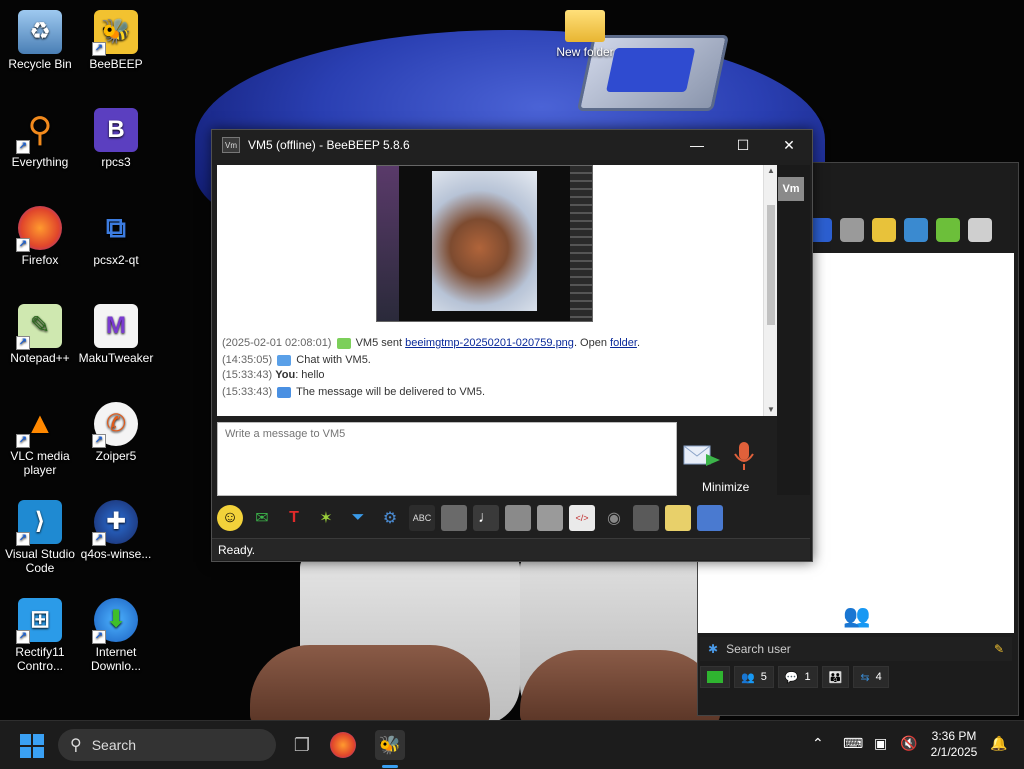 The image size is (1024, 769). Describe the element at coordinates (40, 334) in the screenshot. I see `desktop-icon-notepadpp: ✎ ↗ Notepad++` at that location.